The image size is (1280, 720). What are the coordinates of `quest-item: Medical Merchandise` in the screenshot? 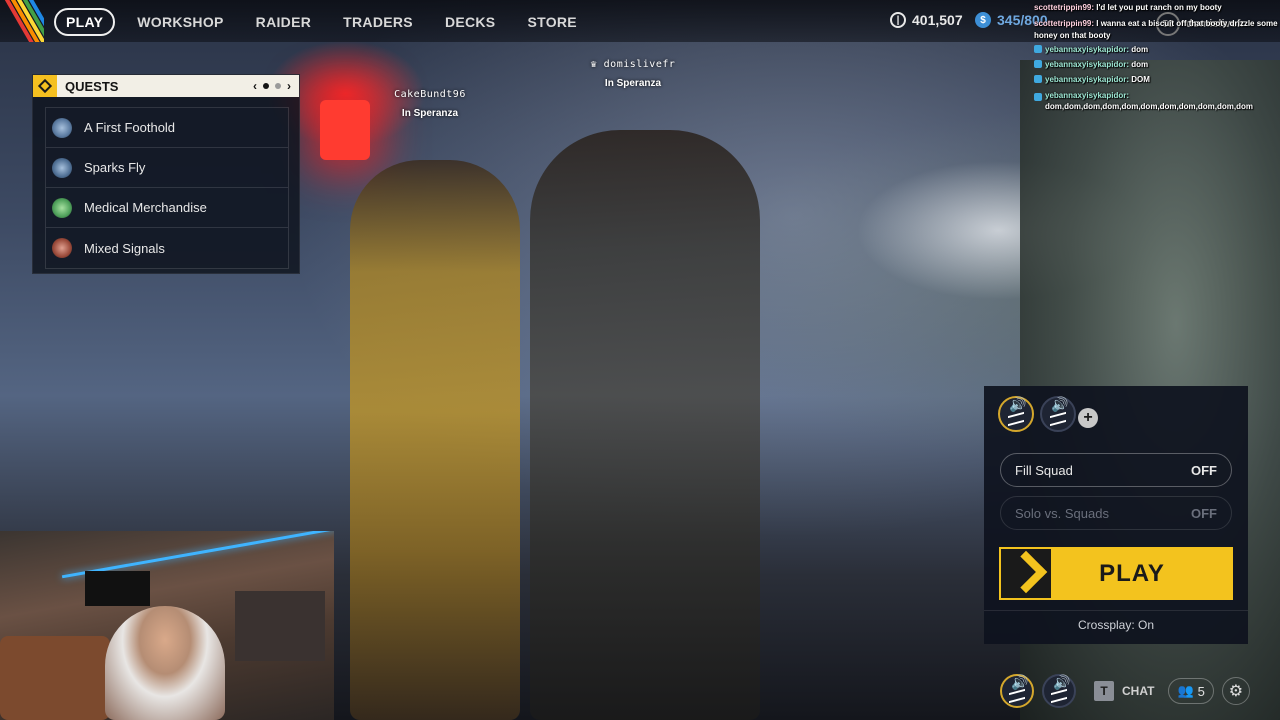 It's located at (167, 208).